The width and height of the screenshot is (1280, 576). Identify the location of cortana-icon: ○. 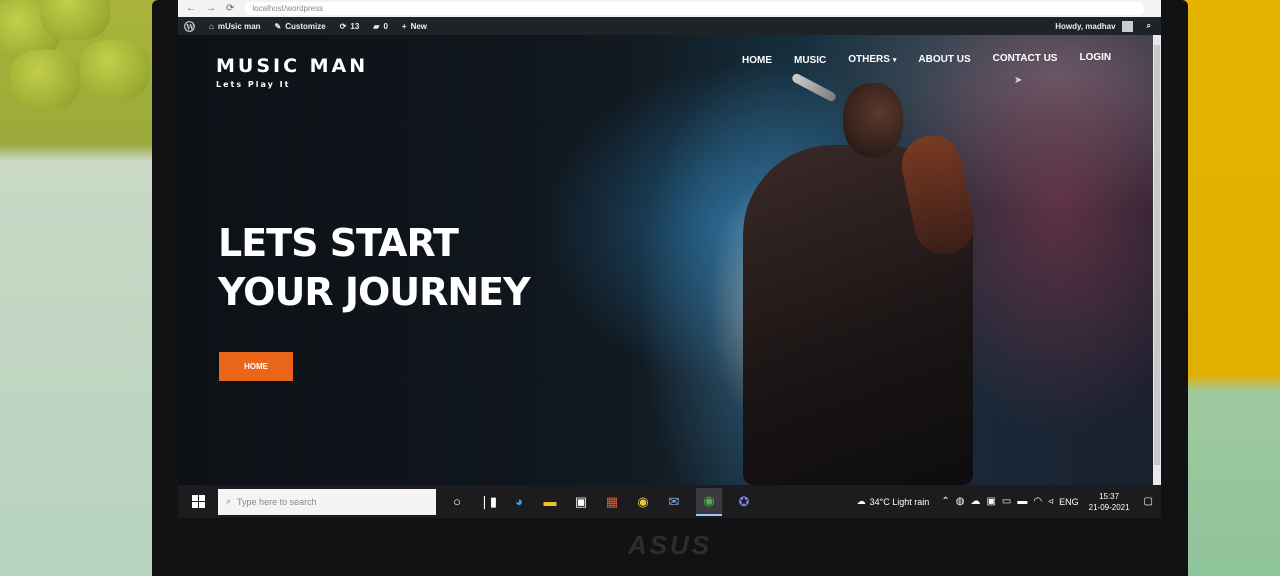
(457, 502).